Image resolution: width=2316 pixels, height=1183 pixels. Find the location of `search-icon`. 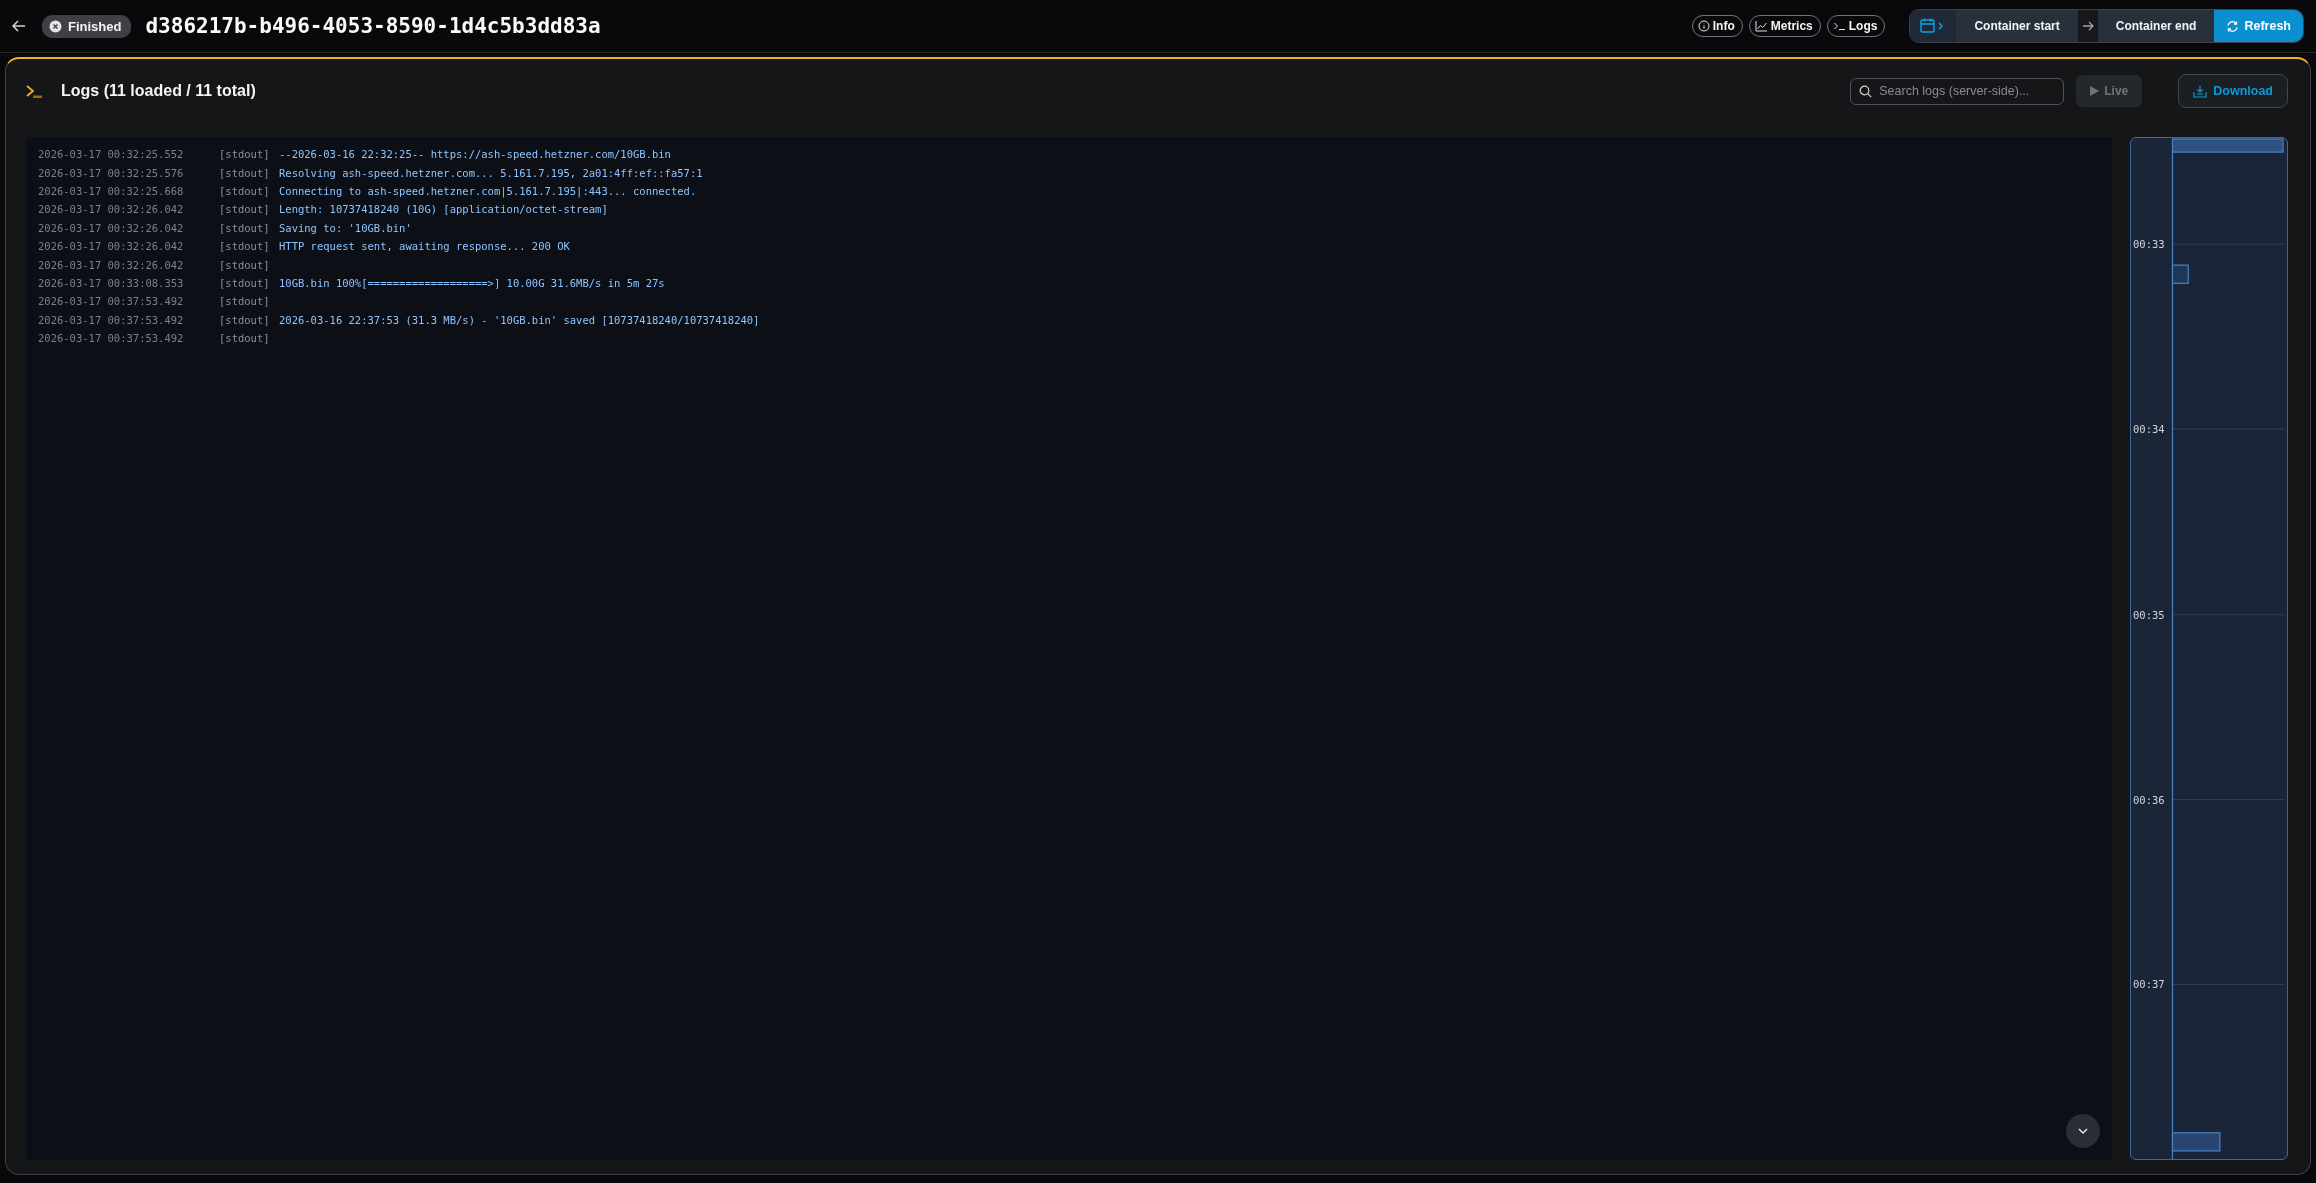

search-icon is located at coordinates (1866, 91).